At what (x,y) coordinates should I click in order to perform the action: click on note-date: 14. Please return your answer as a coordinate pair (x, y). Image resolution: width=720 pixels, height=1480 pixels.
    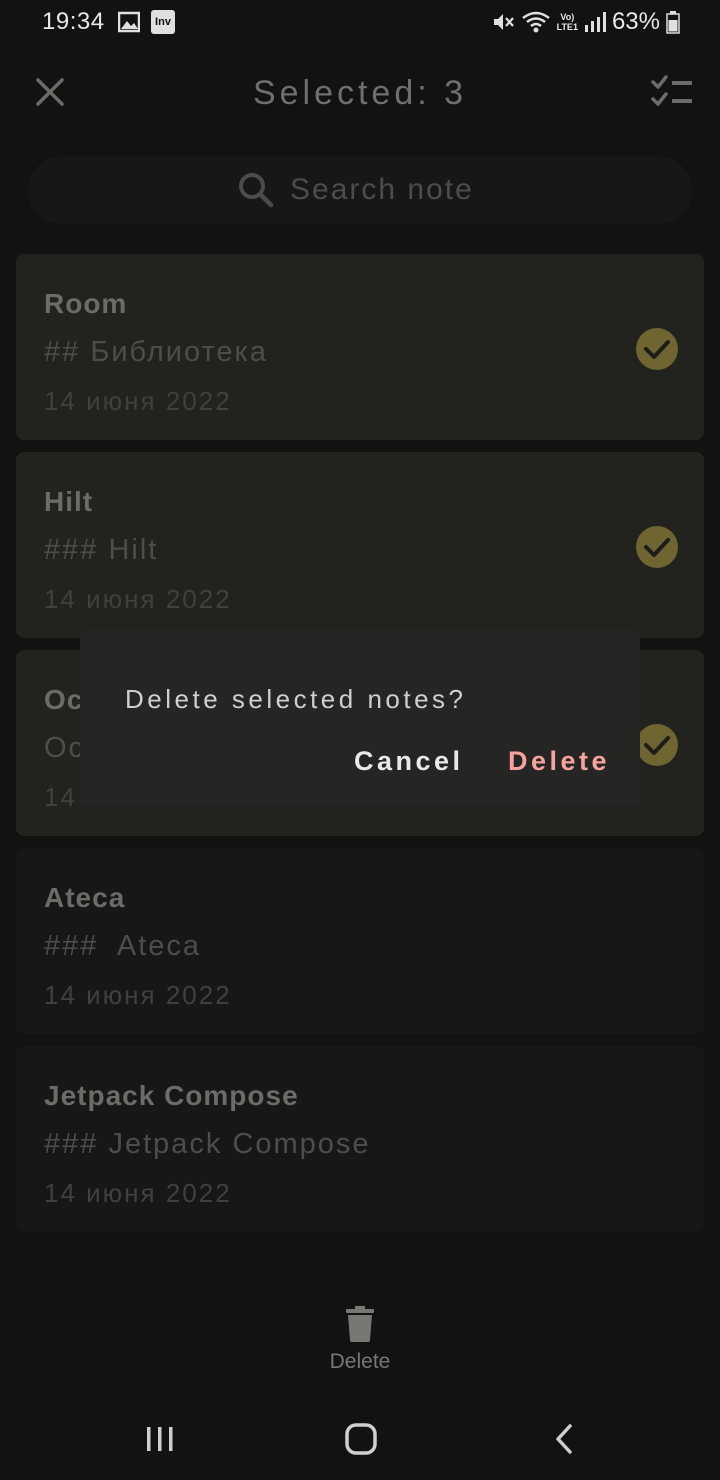
    Looking at the image, I should click on (60, 797).